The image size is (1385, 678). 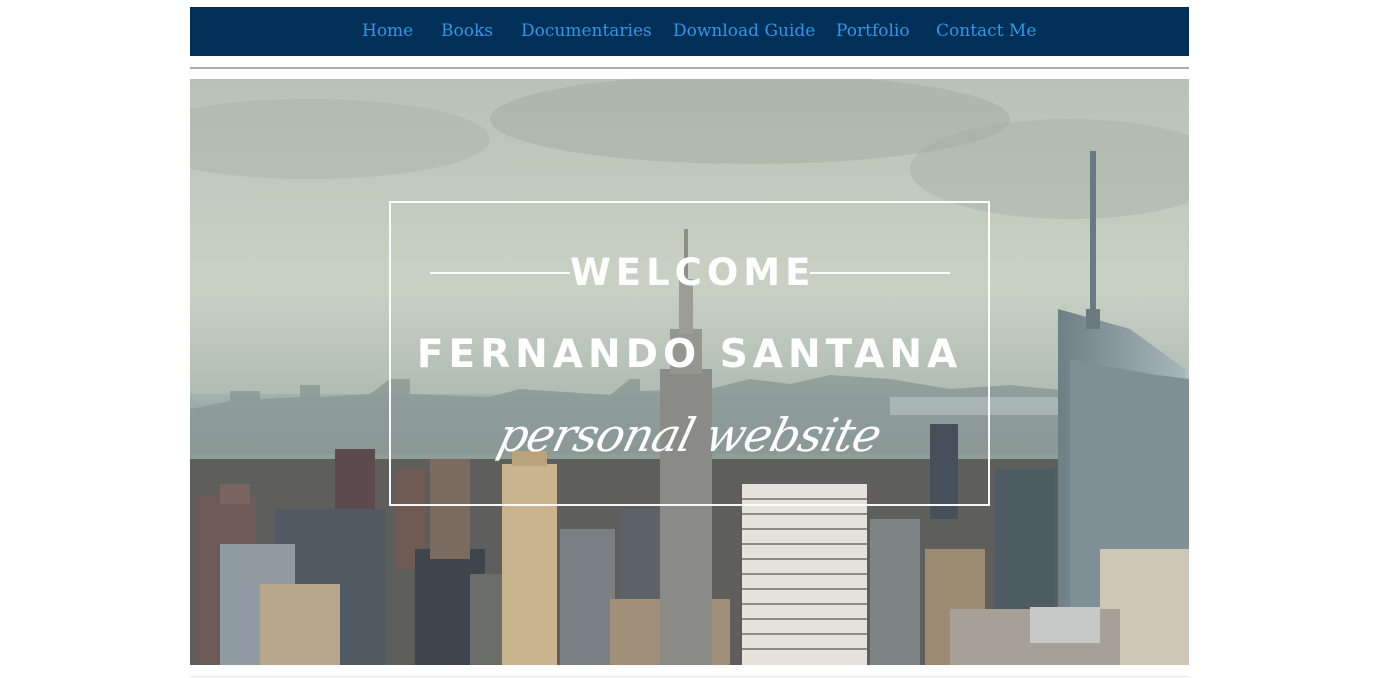 What do you see at coordinates (873, 31) in the screenshot?
I see `nav-link-portfolio: Portfolio` at bounding box center [873, 31].